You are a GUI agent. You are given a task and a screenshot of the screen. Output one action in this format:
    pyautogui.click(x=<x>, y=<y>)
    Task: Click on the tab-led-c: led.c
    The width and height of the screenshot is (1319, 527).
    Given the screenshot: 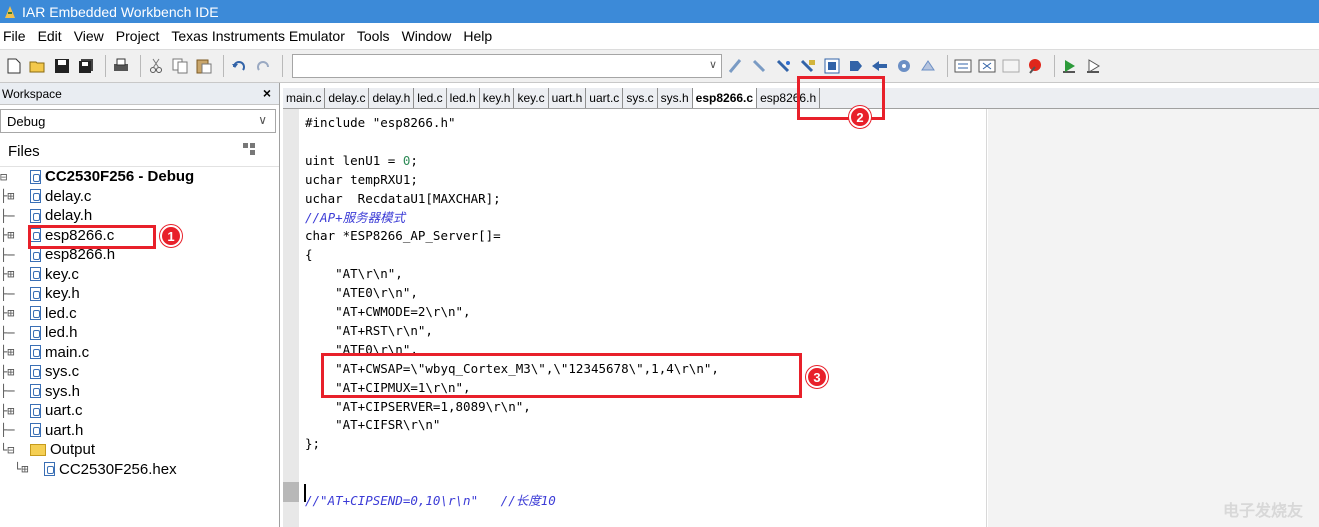 What is the action you would take?
    pyautogui.click(x=430, y=98)
    